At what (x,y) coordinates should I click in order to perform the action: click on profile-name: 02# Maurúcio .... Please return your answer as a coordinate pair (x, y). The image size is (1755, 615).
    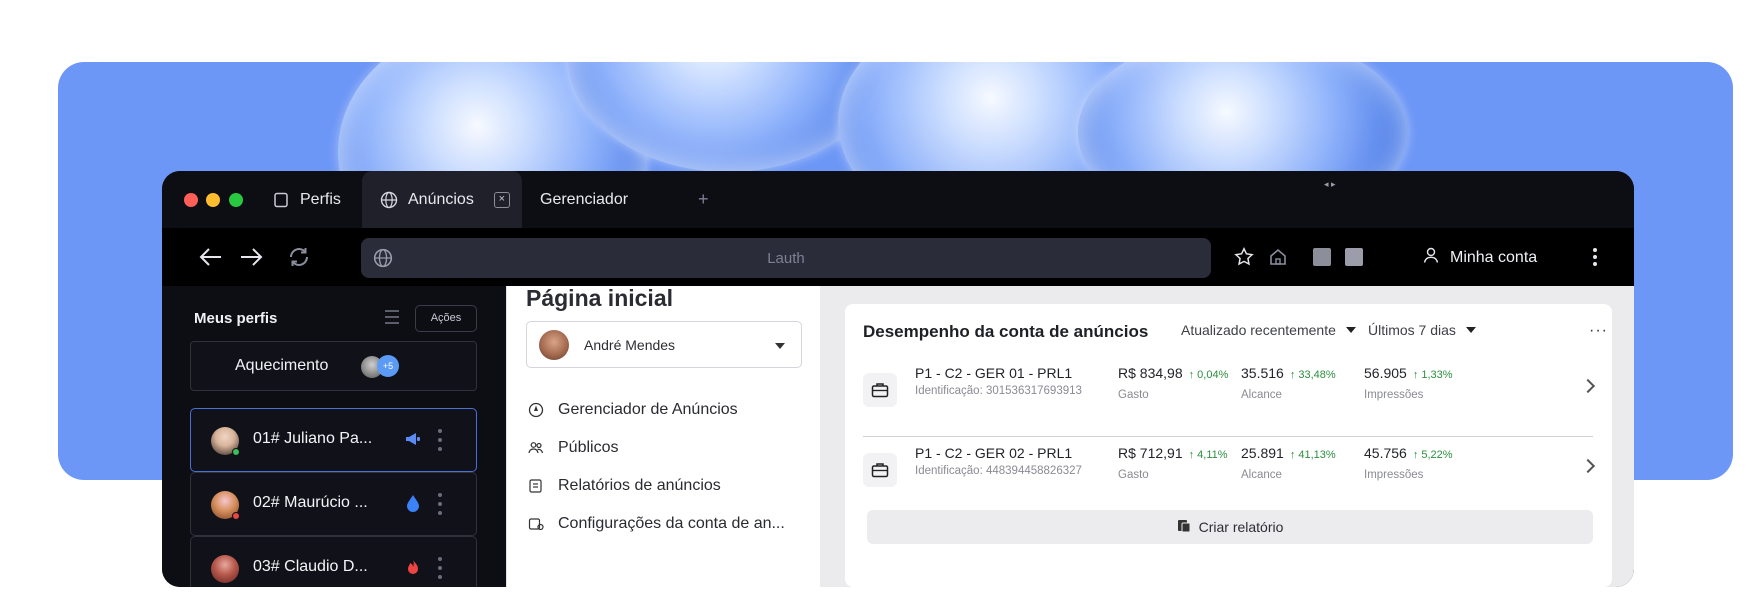
    Looking at the image, I should click on (310, 502).